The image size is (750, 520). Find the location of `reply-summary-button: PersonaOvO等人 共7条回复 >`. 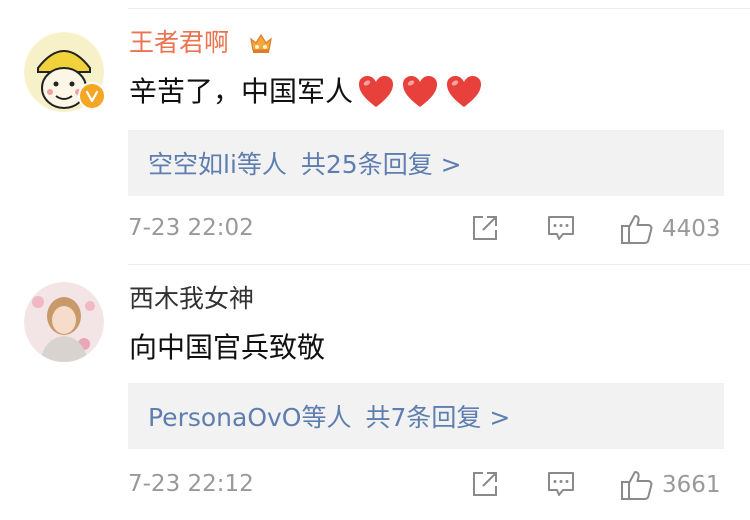

reply-summary-button: PersonaOvO等人 共7条回复 > is located at coordinates (426, 416).